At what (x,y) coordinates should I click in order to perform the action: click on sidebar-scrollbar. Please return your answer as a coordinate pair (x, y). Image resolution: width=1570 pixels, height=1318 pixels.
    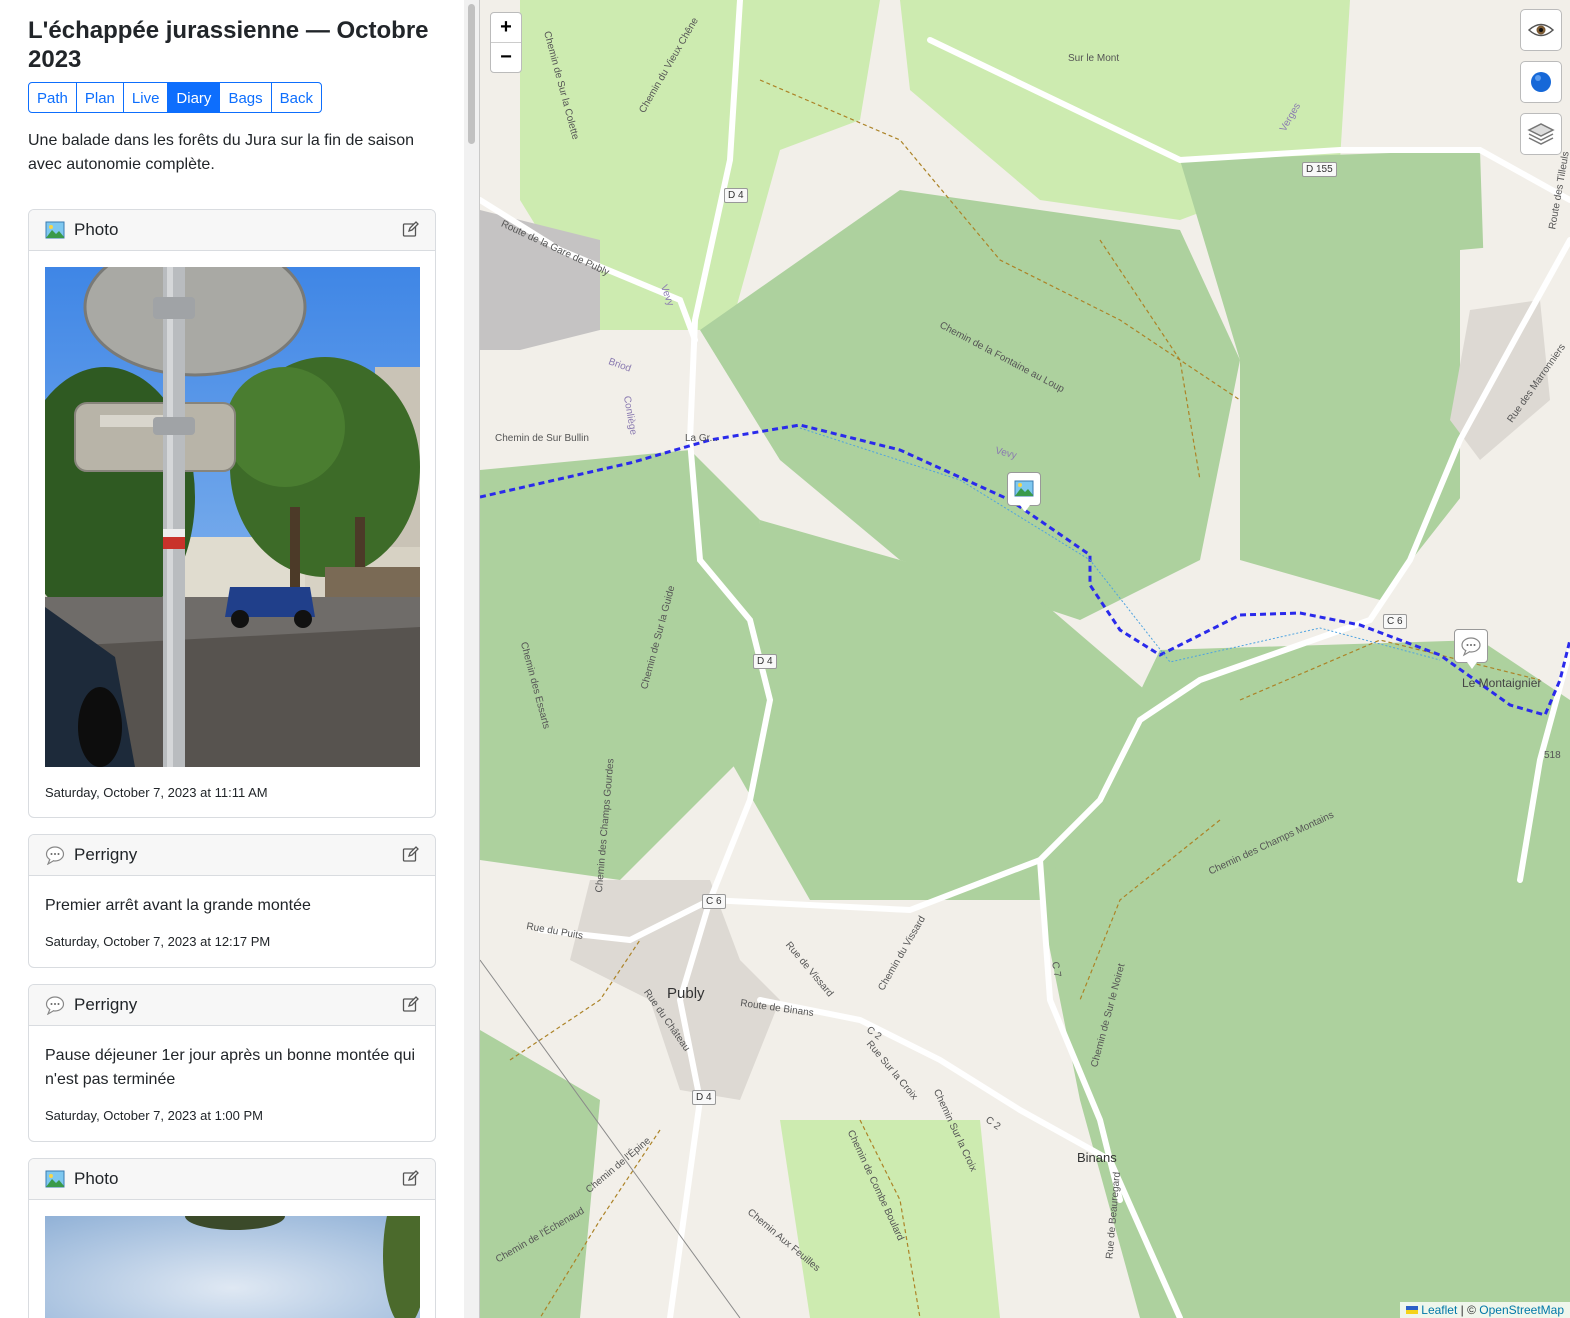
    Looking at the image, I should click on (472, 659).